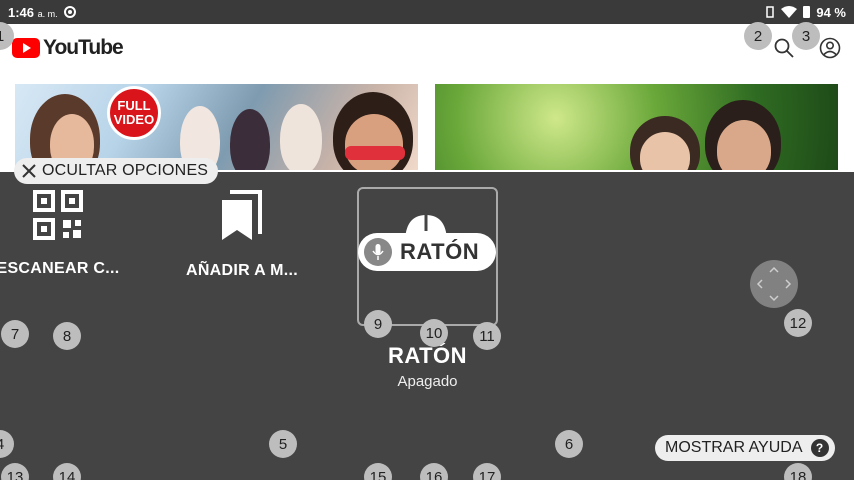 The height and width of the screenshot is (480, 854). I want to click on show-help-label: MOSTRAR AYUDA, so click(734, 447).